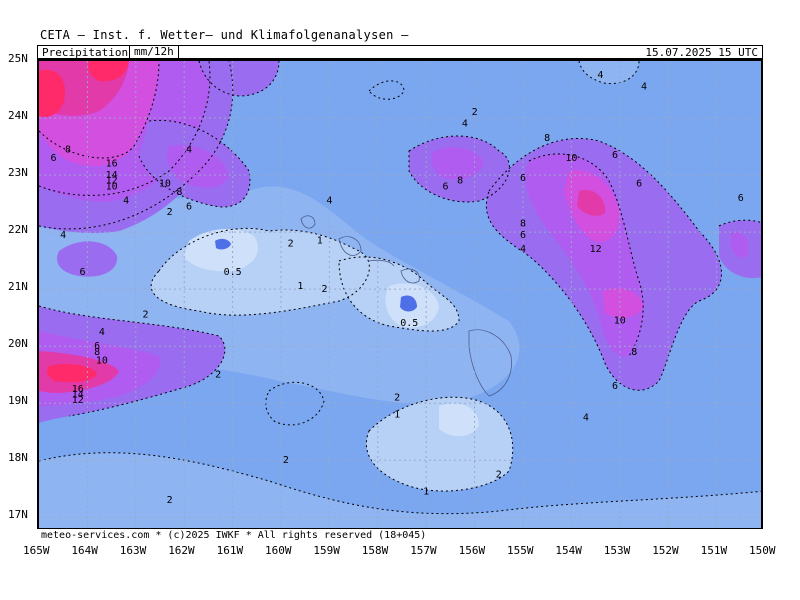 The width and height of the screenshot is (800, 600). What do you see at coordinates (18, 58) in the screenshot?
I see `latitude-tick-label: 25N` at bounding box center [18, 58].